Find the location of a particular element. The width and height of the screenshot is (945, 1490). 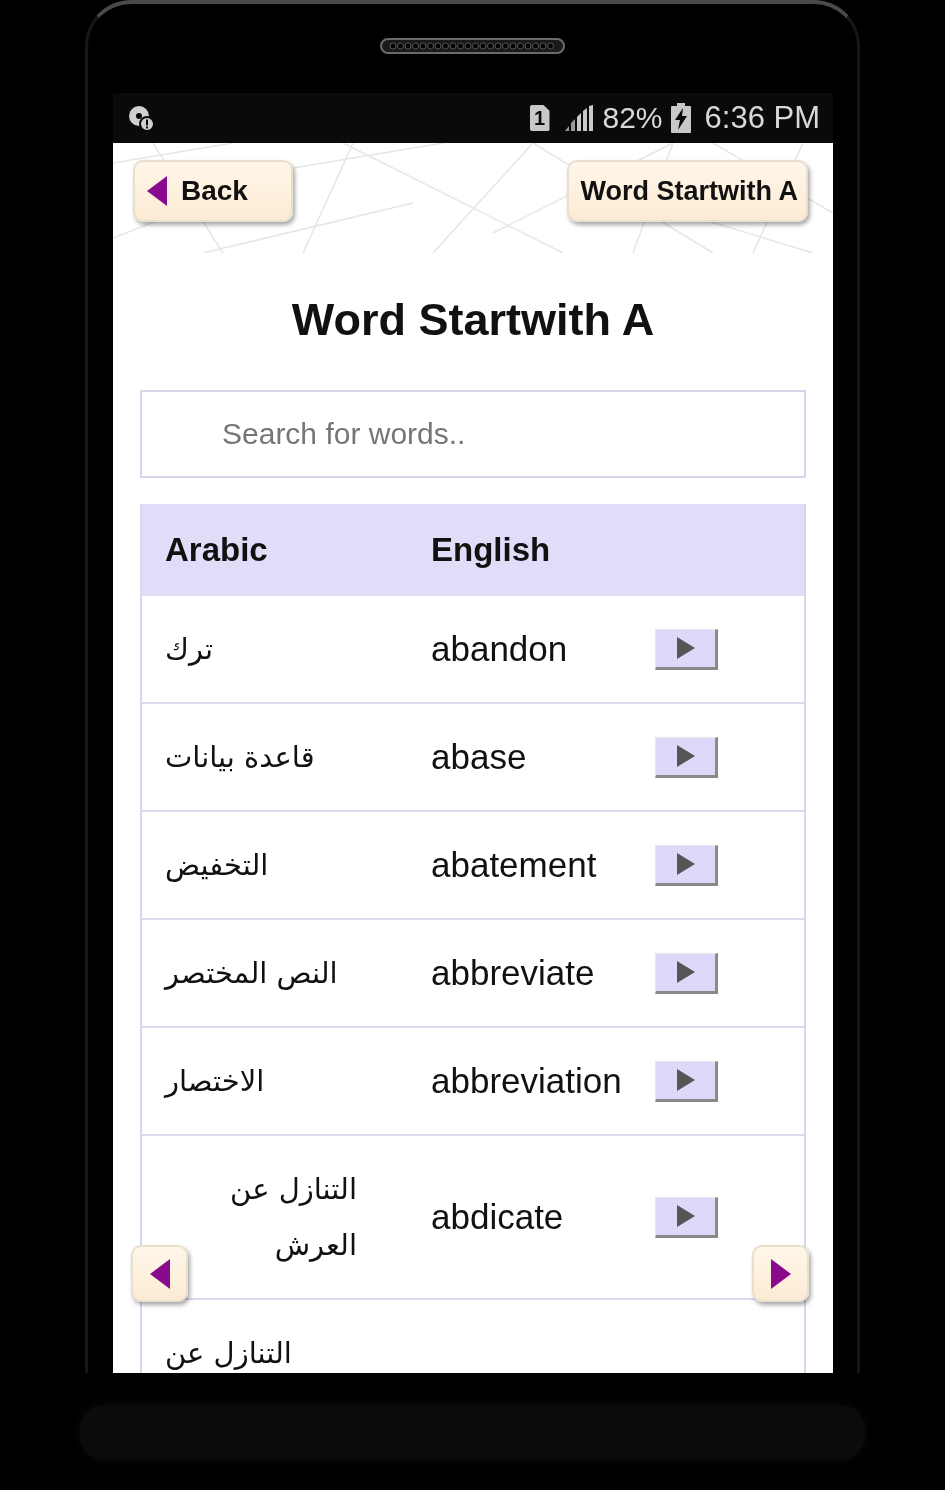

column-header: Arabic is located at coordinates (216, 550).